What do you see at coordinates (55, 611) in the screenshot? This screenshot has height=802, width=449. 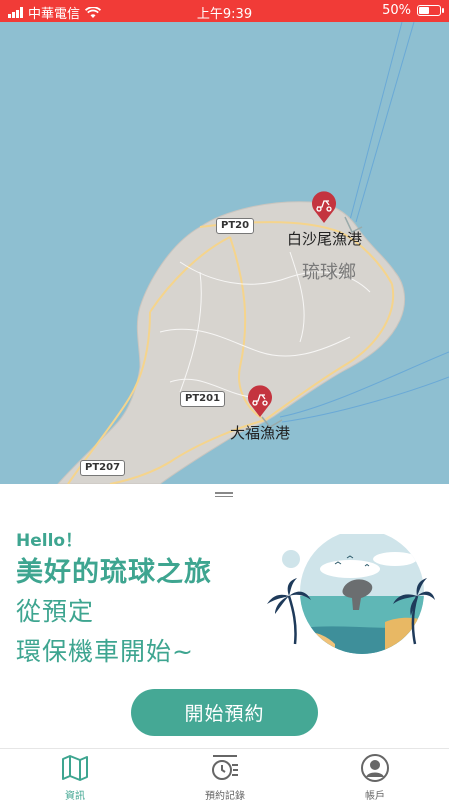 I see `tagline-line-1: 從預定` at bounding box center [55, 611].